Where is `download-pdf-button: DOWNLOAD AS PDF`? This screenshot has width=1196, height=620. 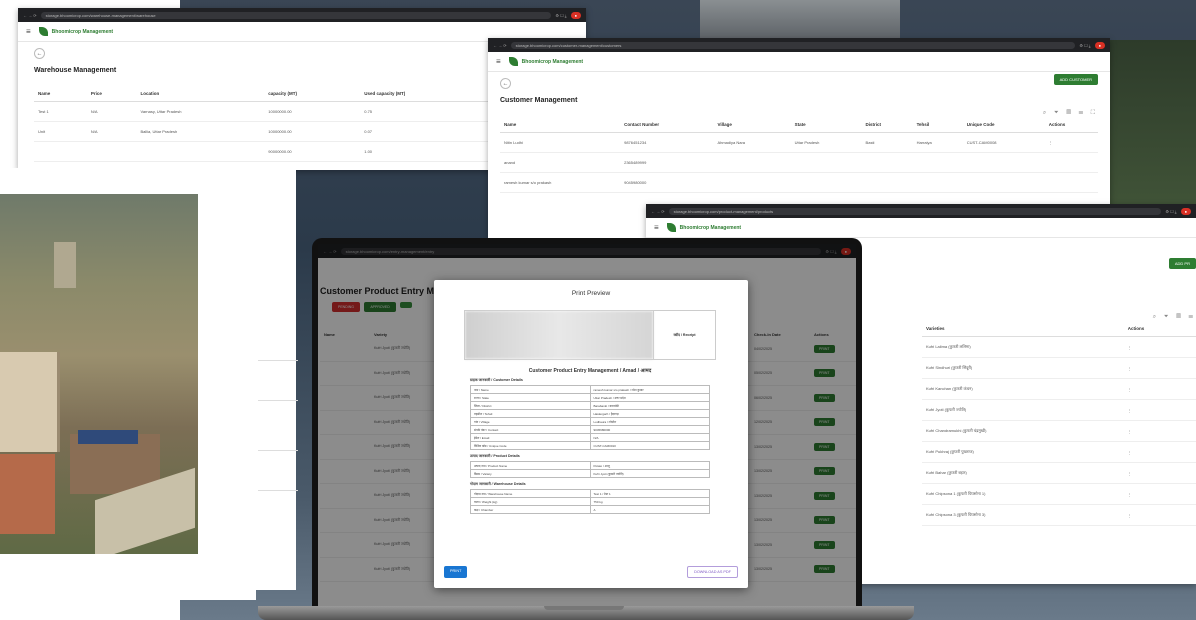
download-pdf-button: DOWNLOAD AS PDF is located at coordinates (712, 572).